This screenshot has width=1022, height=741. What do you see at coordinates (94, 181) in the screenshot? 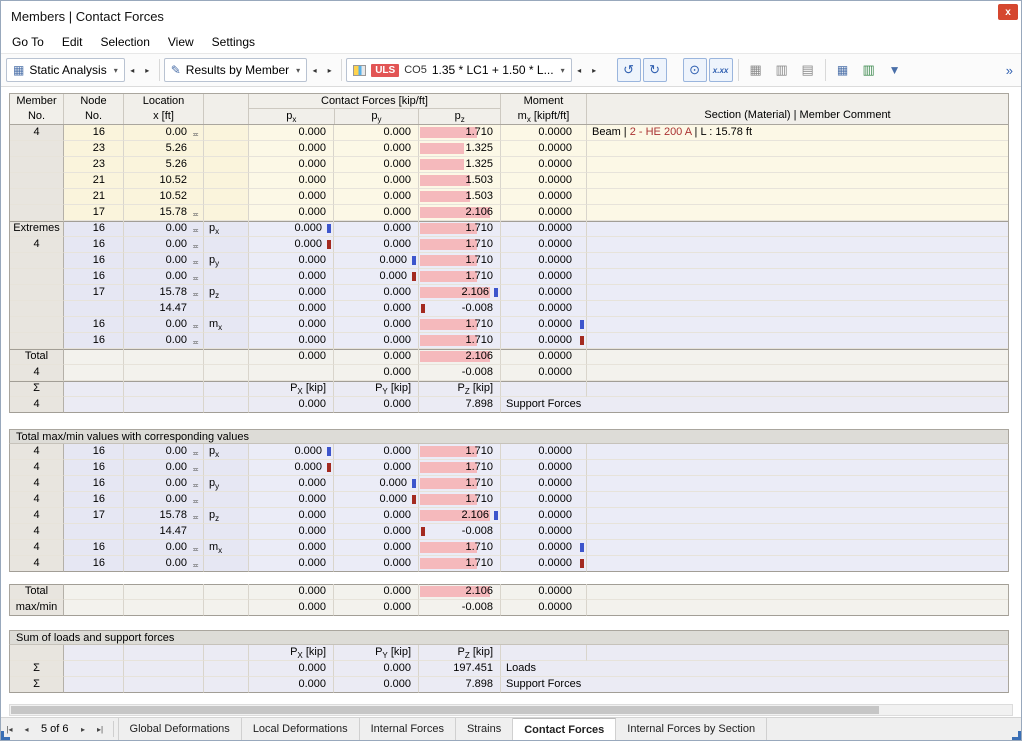
I see `cell-node: 21` at bounding box center [94, 181].